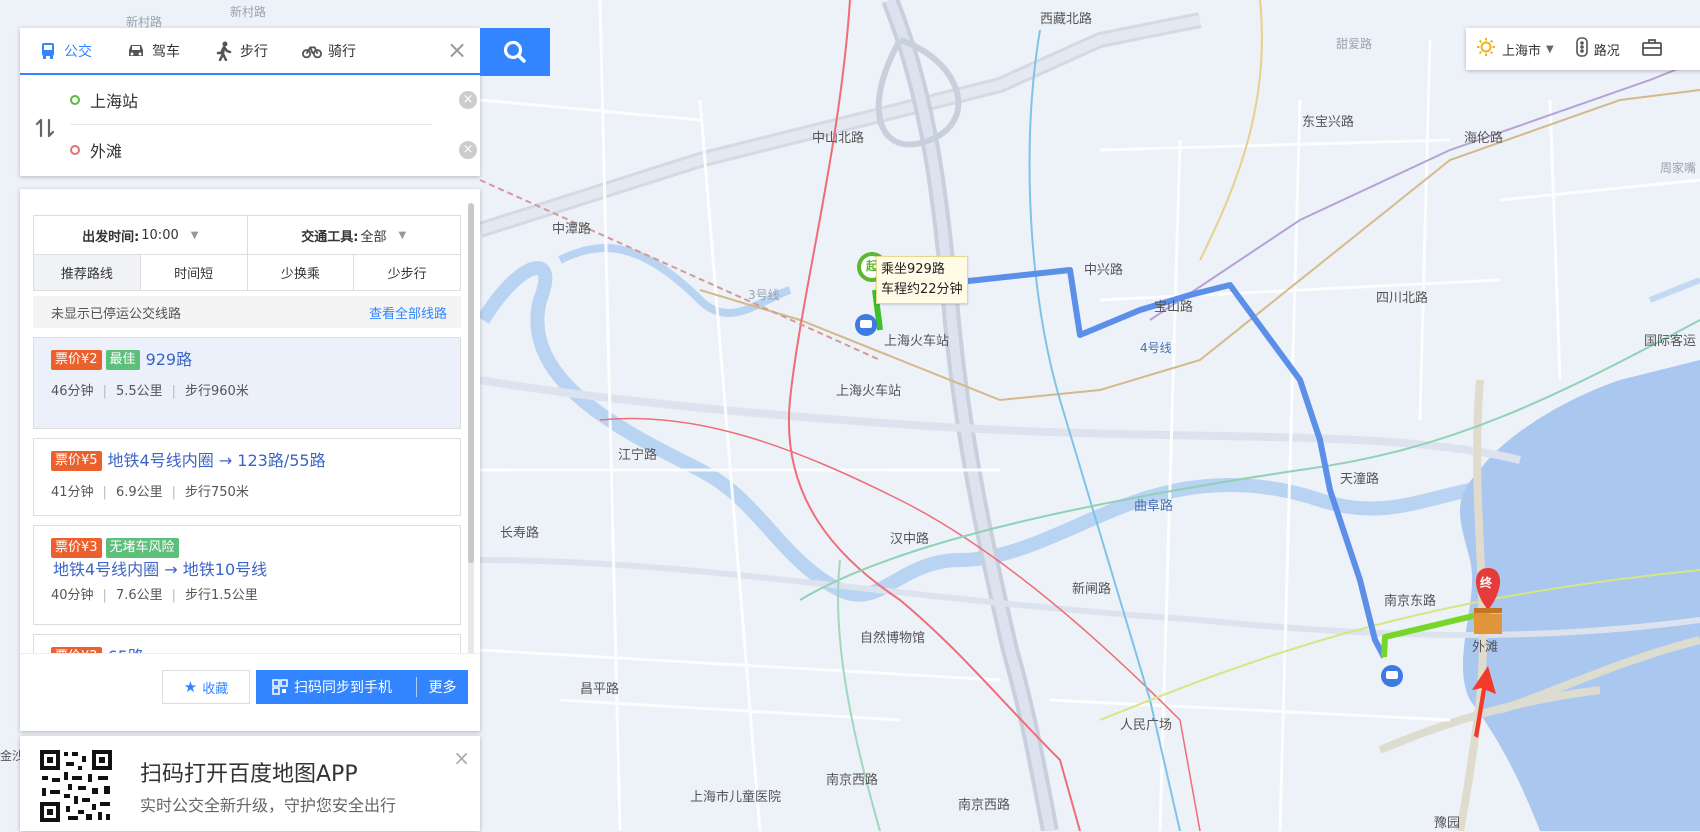 The width and height of the screenshot is (1700, 832). Describe the element at coordinates (471, 383) in the screenshot. I see `scroll-thumb` at that location.